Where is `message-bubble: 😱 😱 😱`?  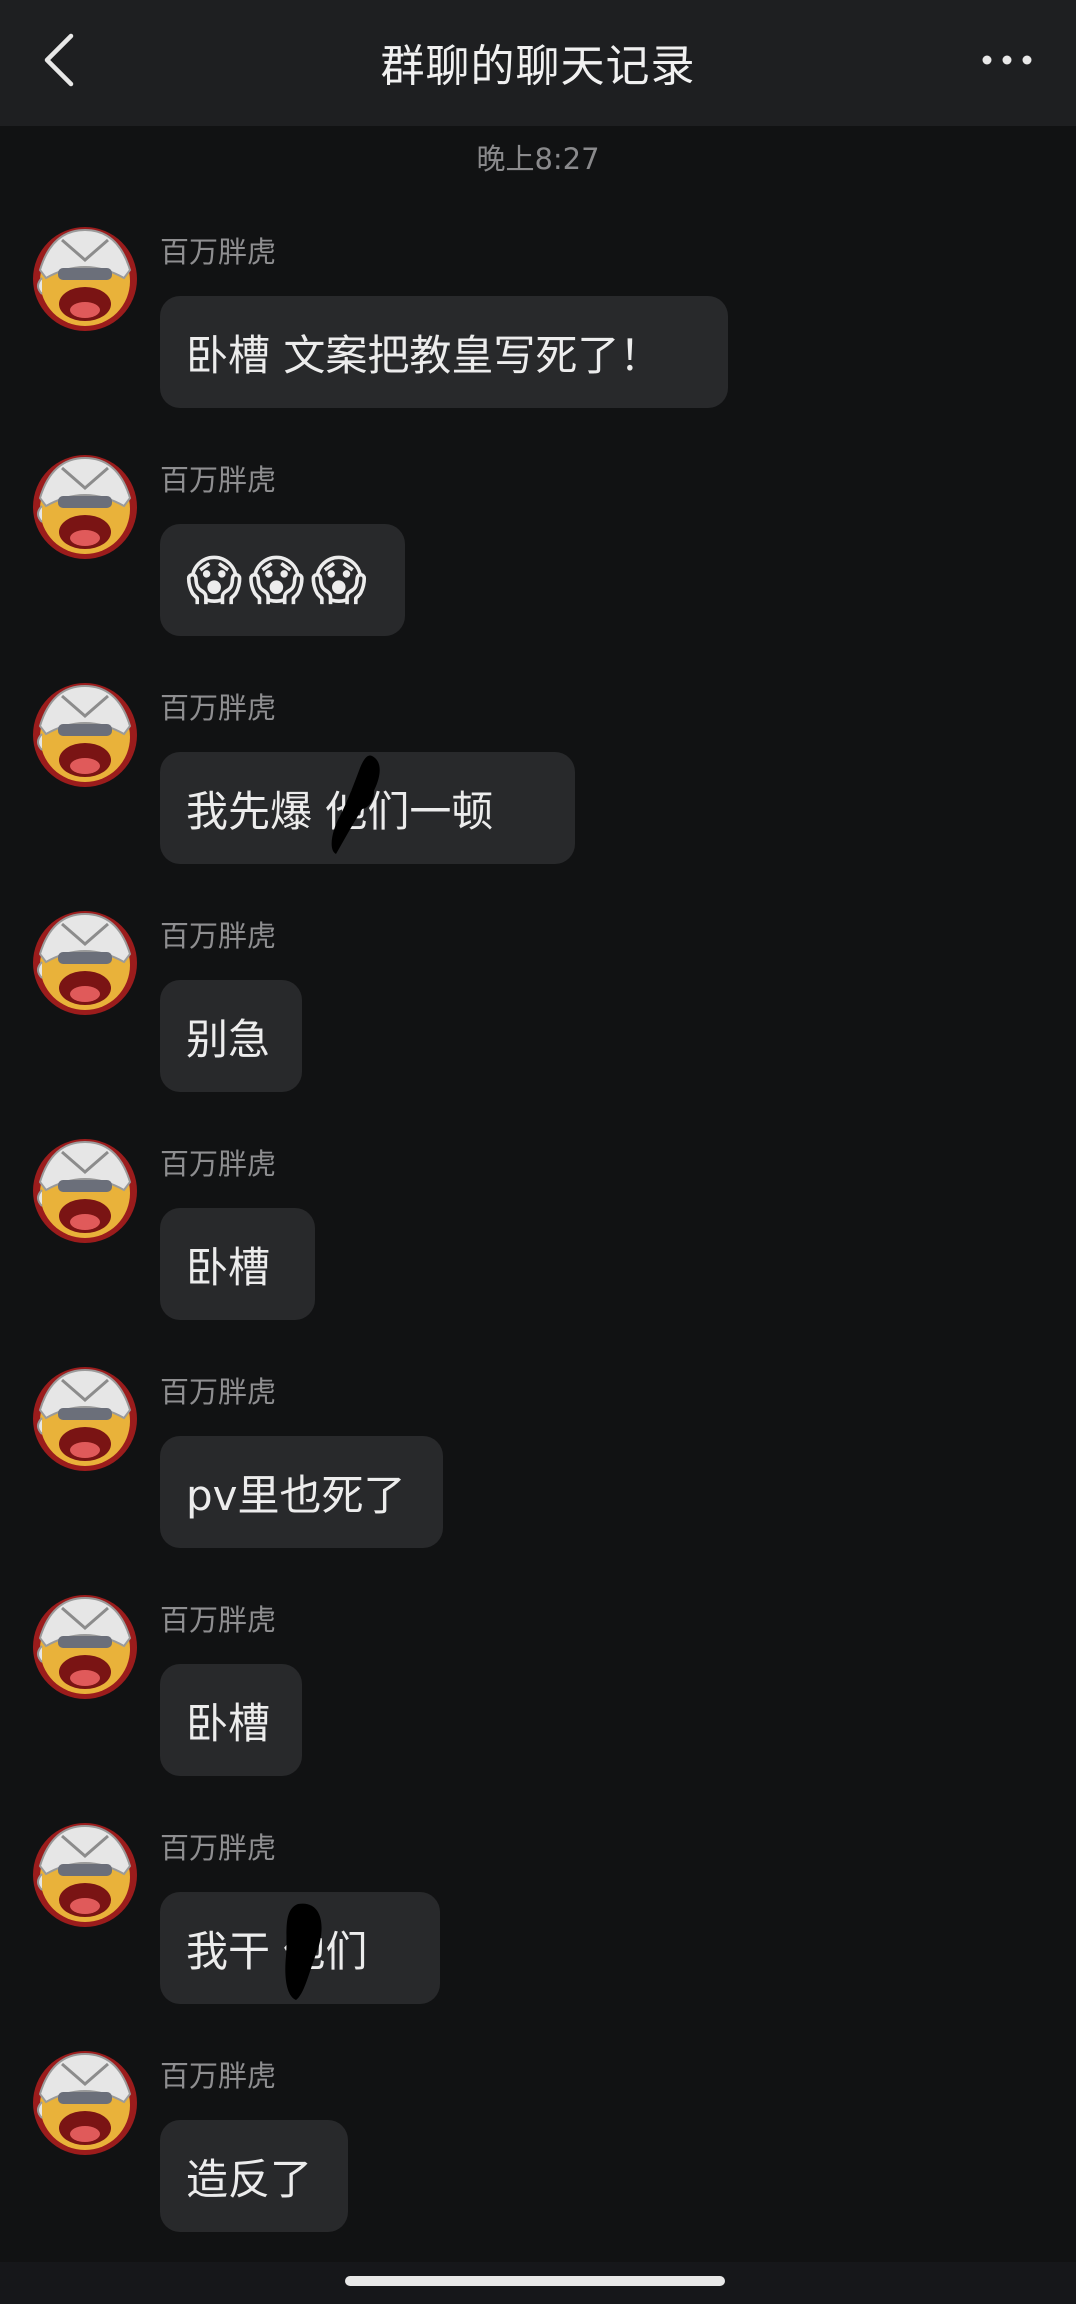
message-bubble: 😱 😱 😱 is located at coordinates (282, 580).